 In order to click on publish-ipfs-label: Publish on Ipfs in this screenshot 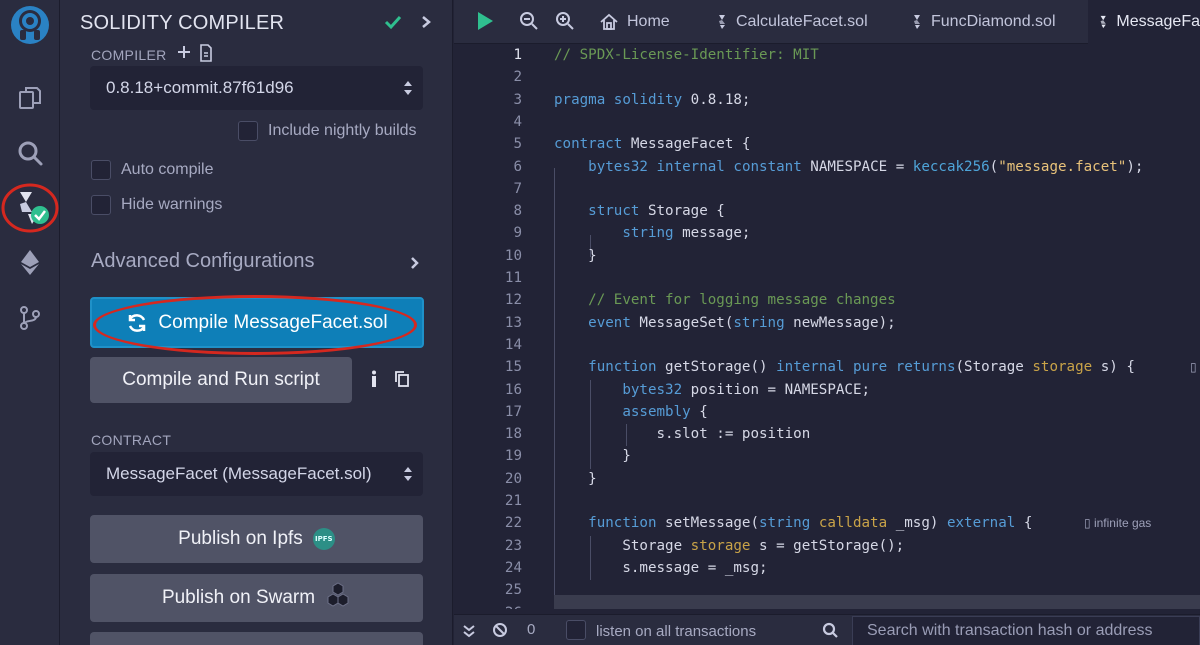, I will do `click(240, 538)`.